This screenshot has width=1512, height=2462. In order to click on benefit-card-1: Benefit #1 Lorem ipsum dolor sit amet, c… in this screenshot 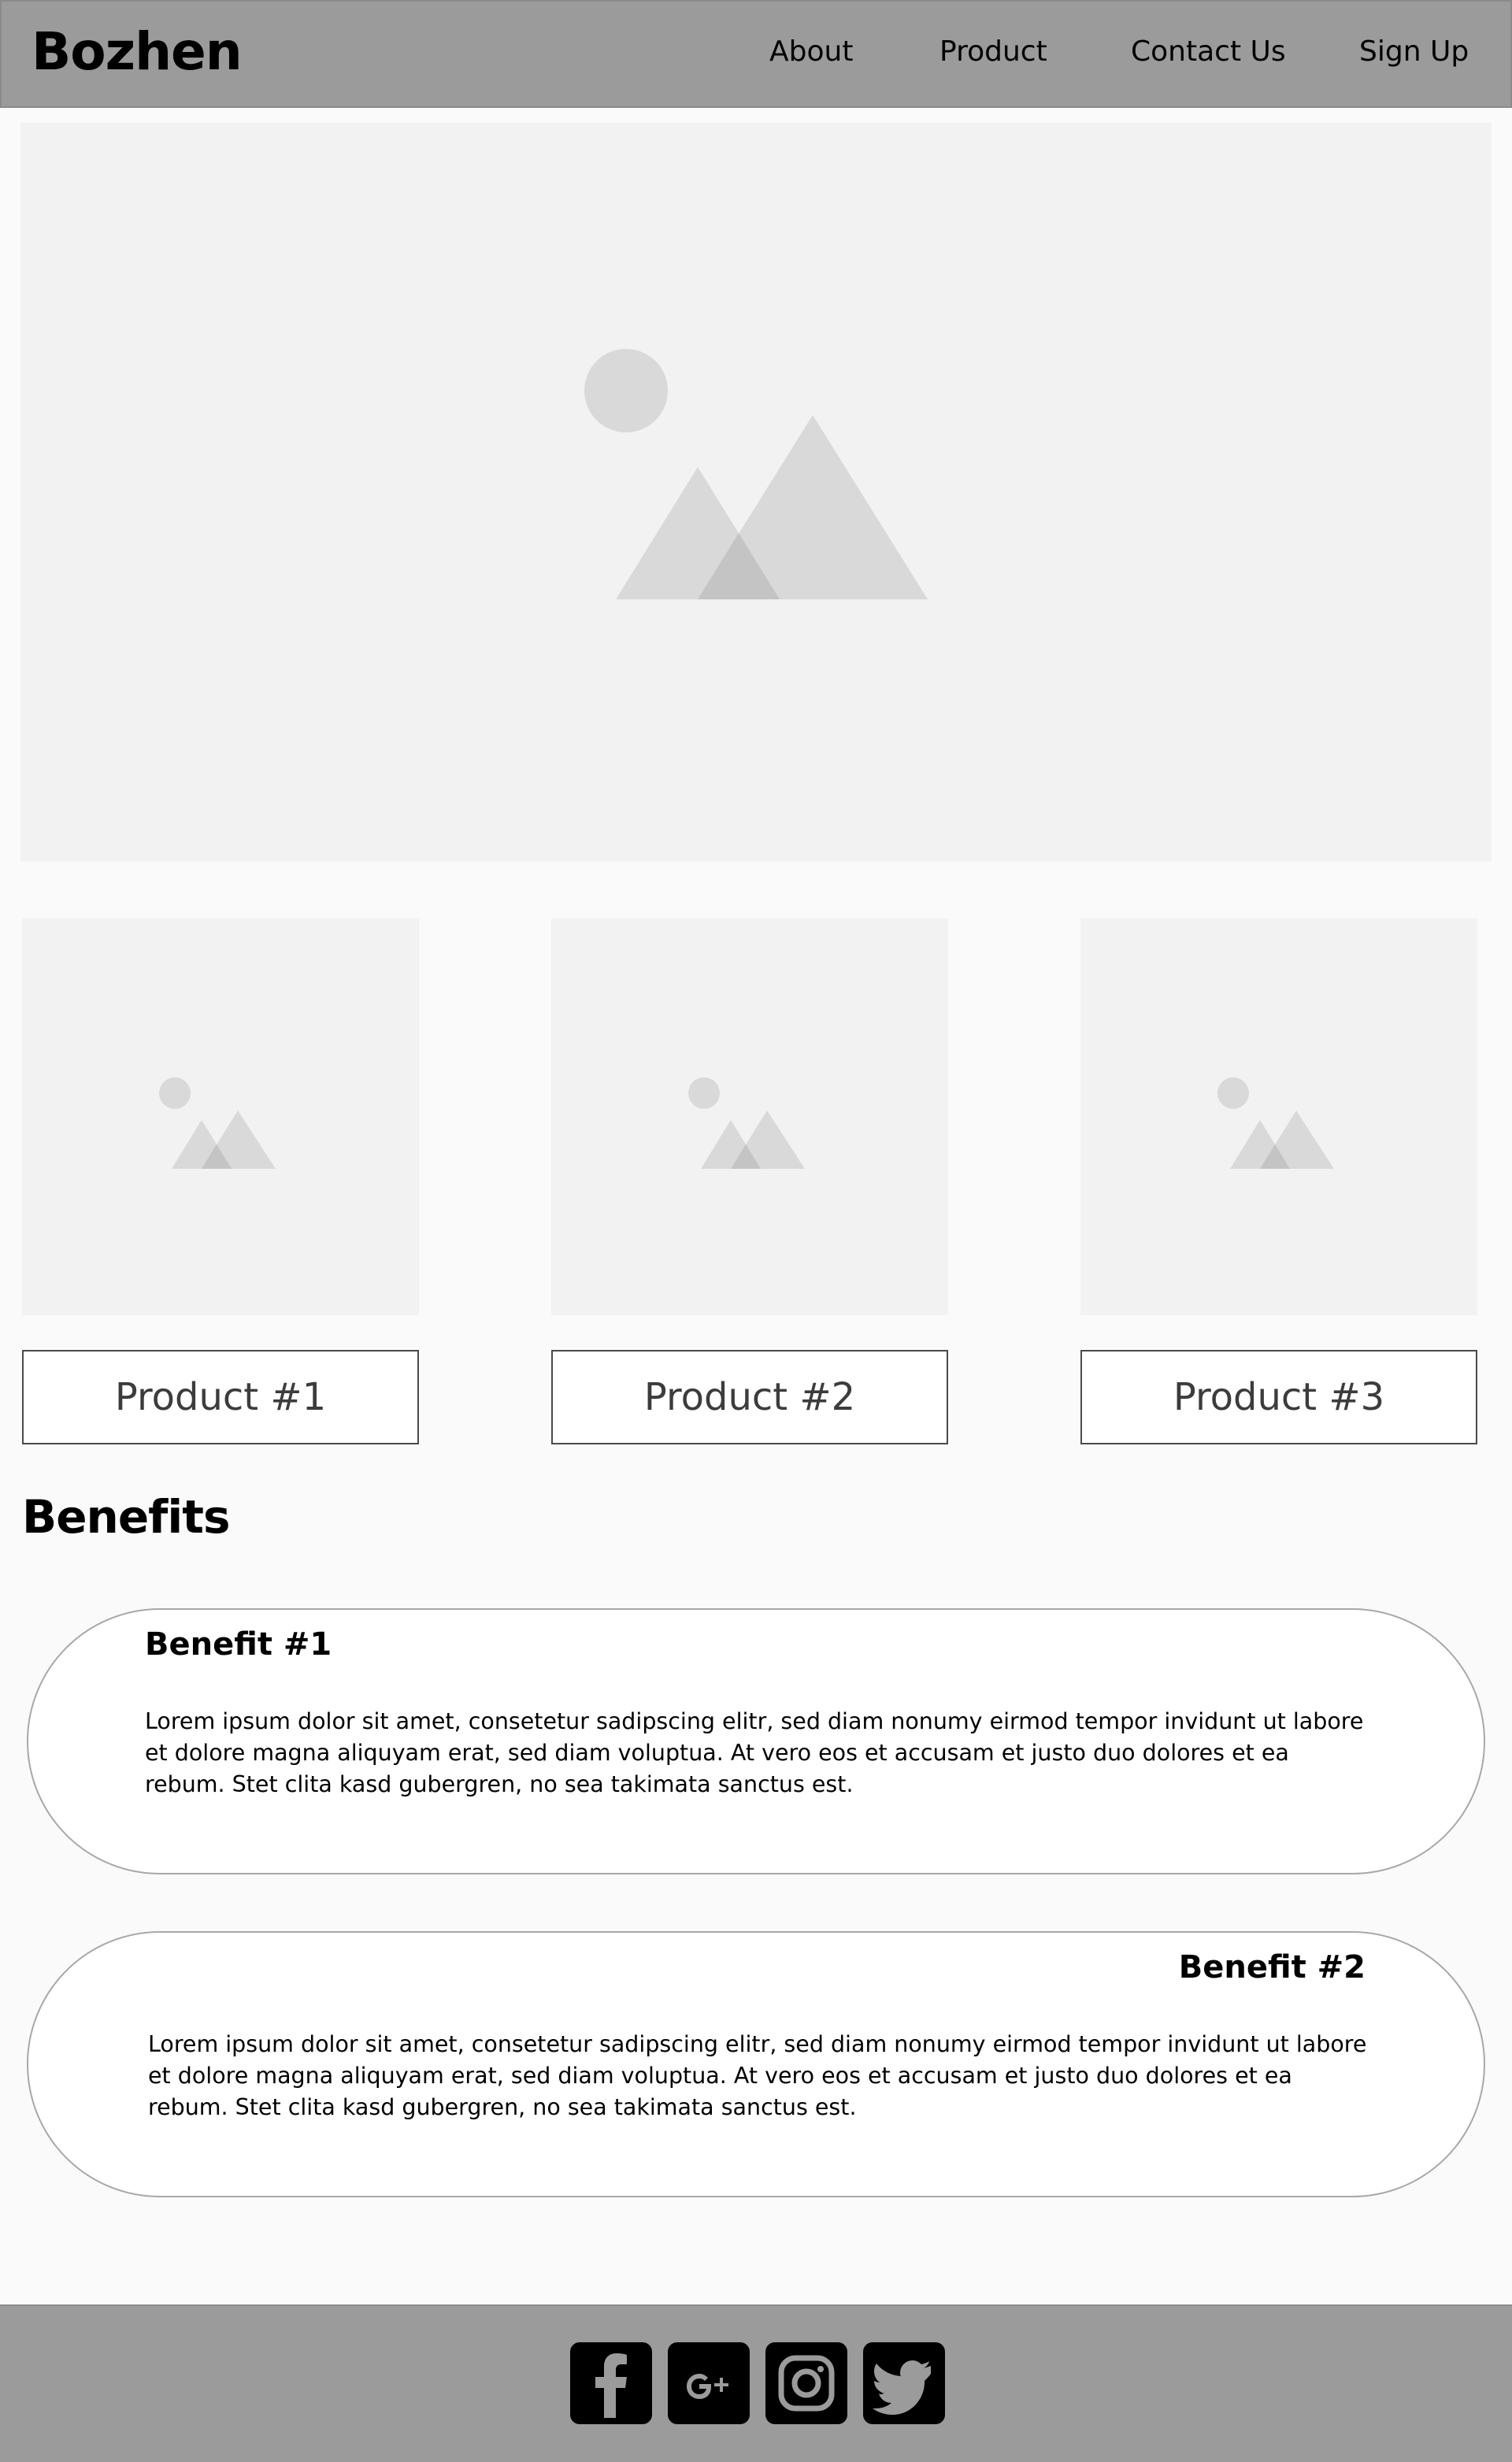, I will do `click(756, 1741)`.